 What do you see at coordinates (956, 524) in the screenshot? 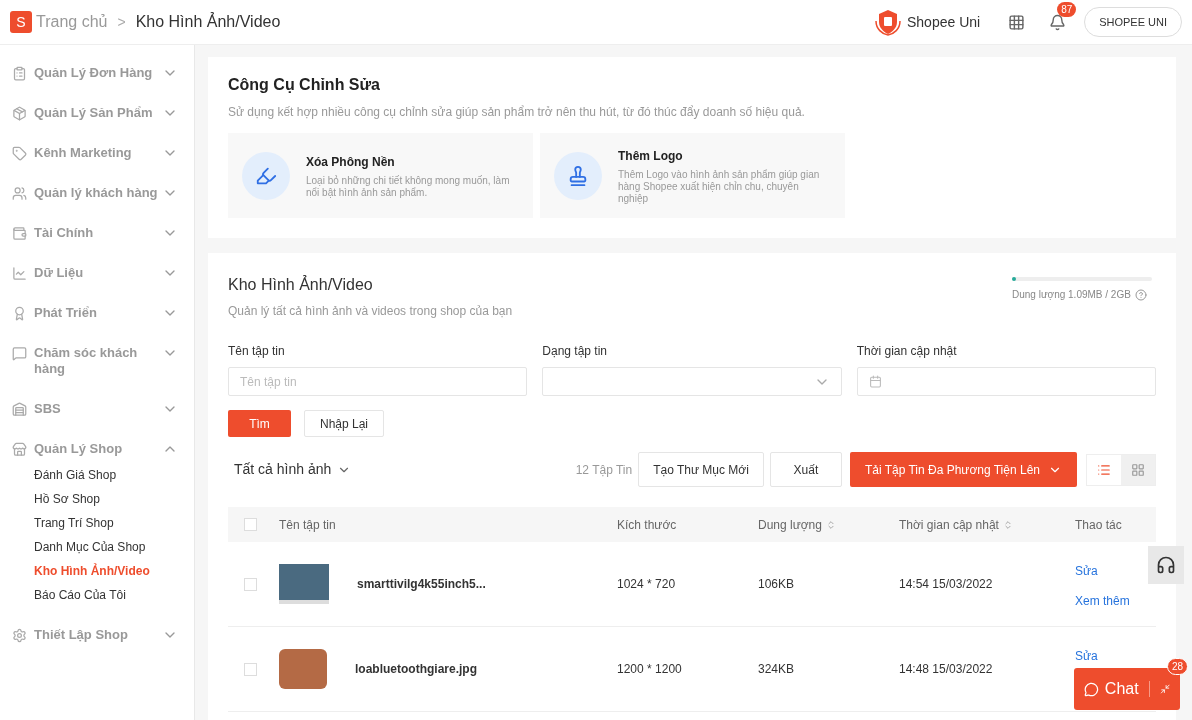
I see `column-header: Thời gian cập nhật` at bounding box center [956, 524].